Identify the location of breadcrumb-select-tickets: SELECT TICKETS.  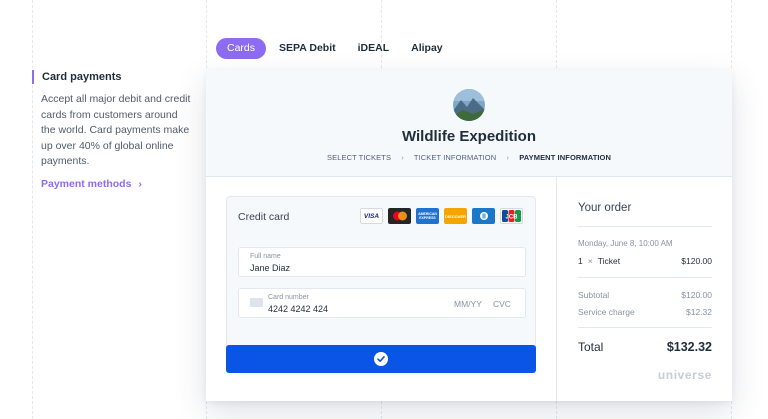
(359, 157).